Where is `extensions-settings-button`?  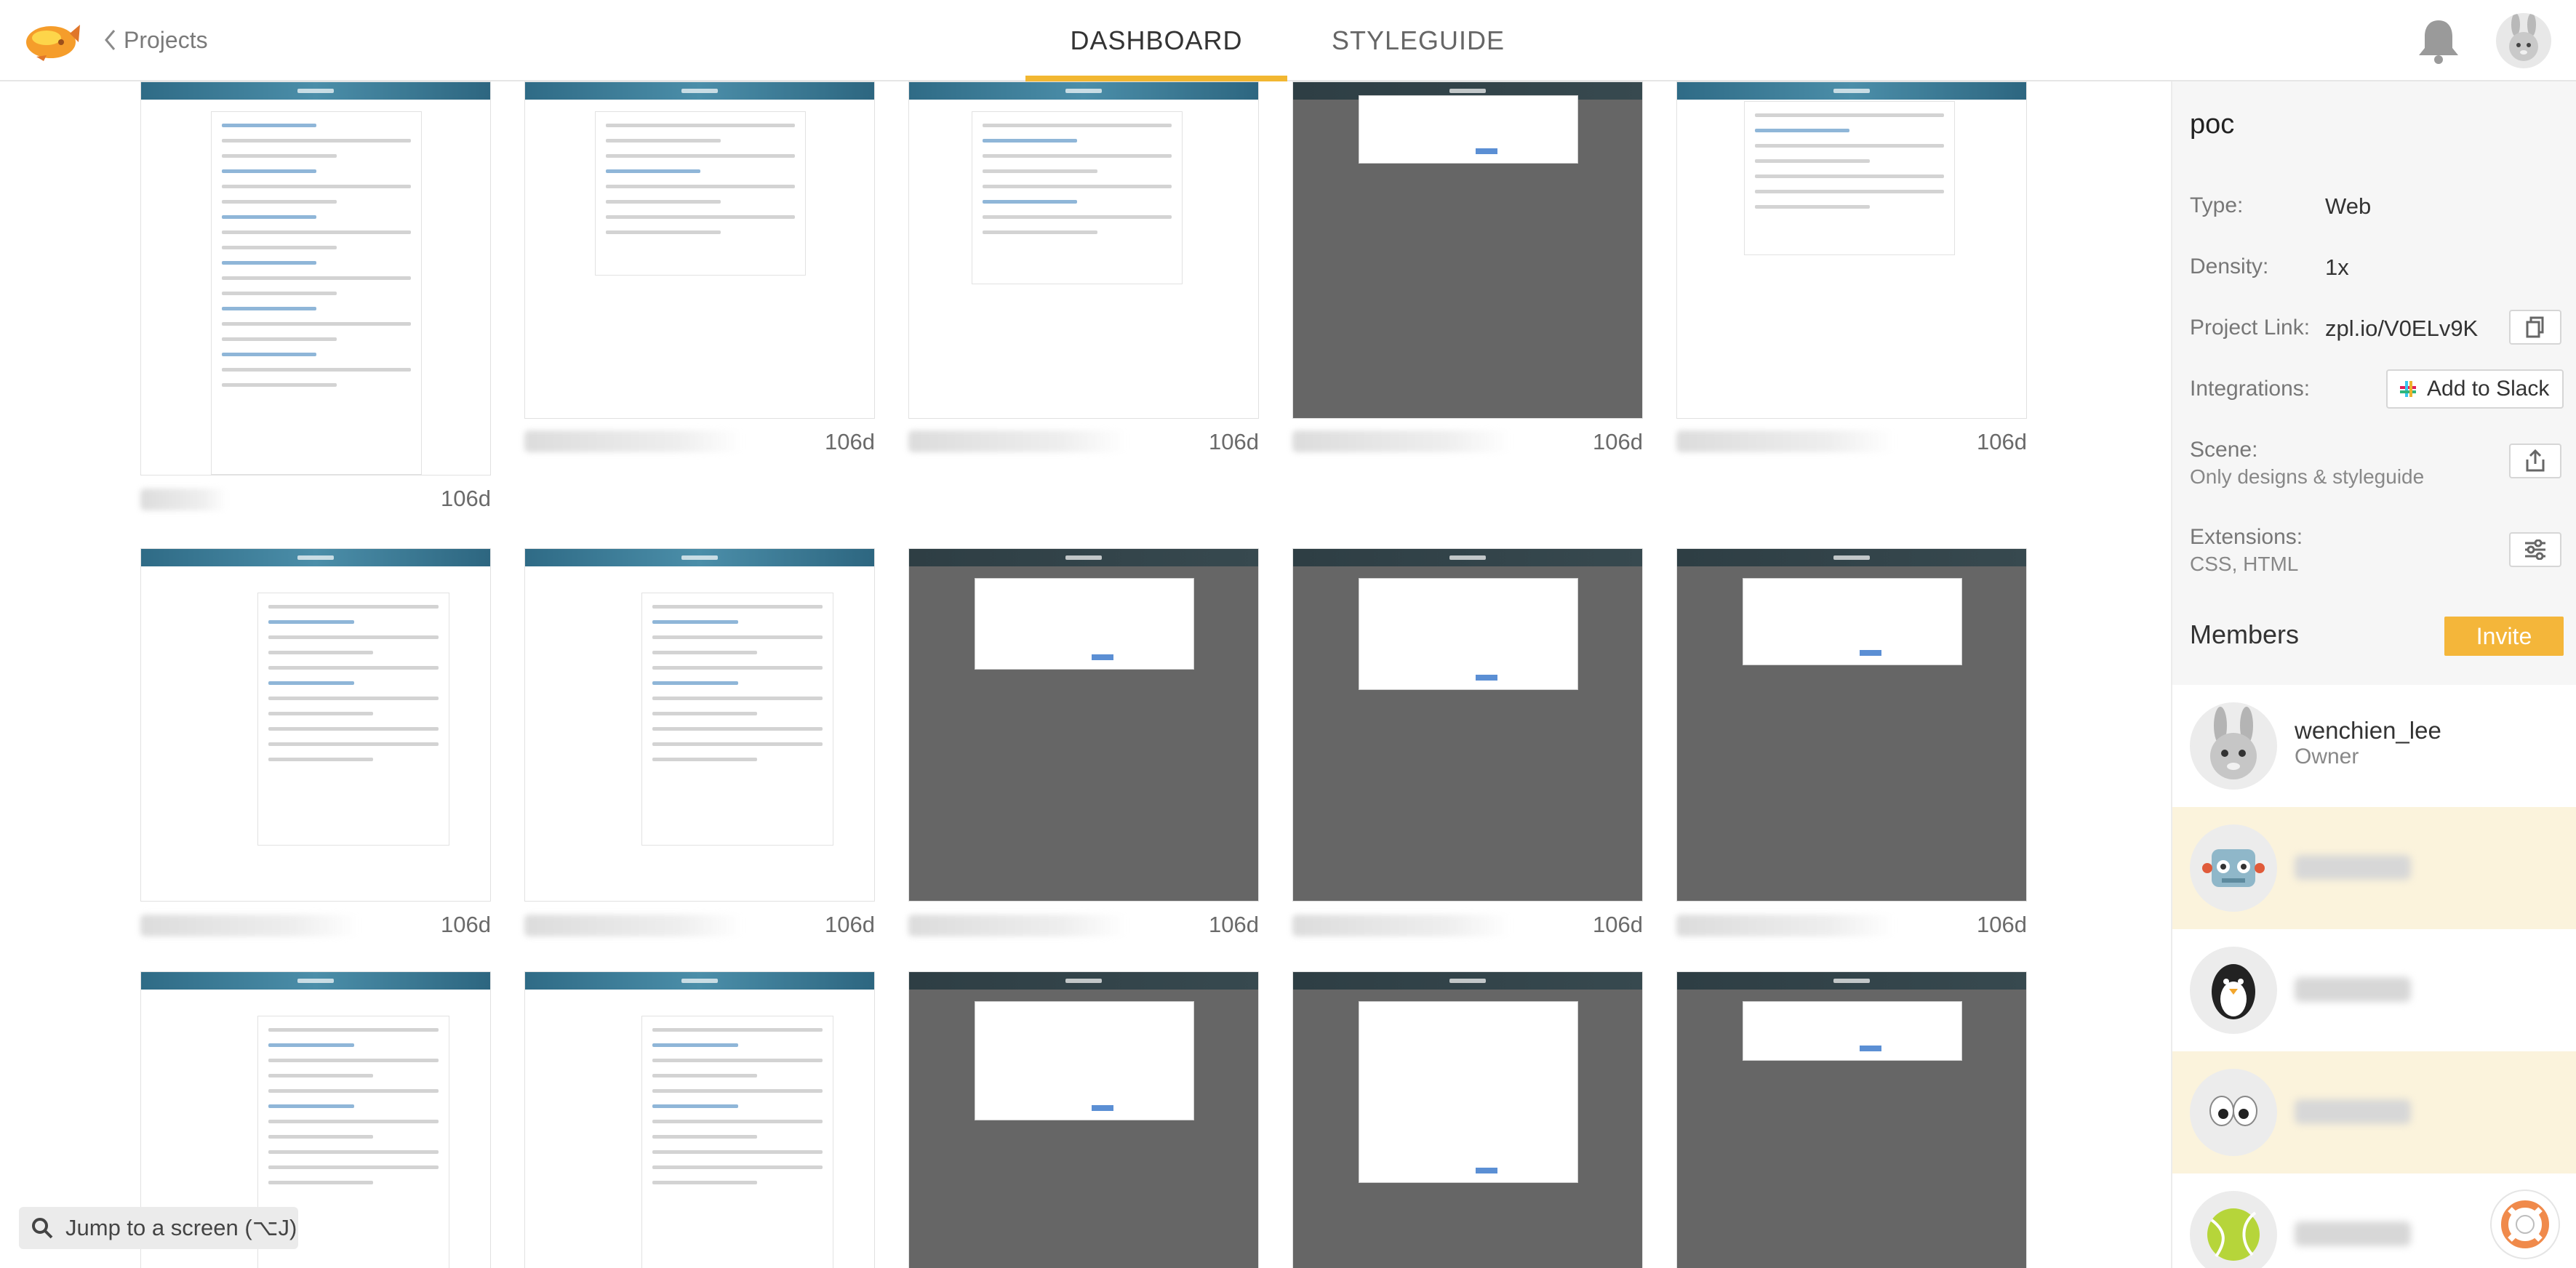
extensions-settings-button is located at coordinates (2535, 550).